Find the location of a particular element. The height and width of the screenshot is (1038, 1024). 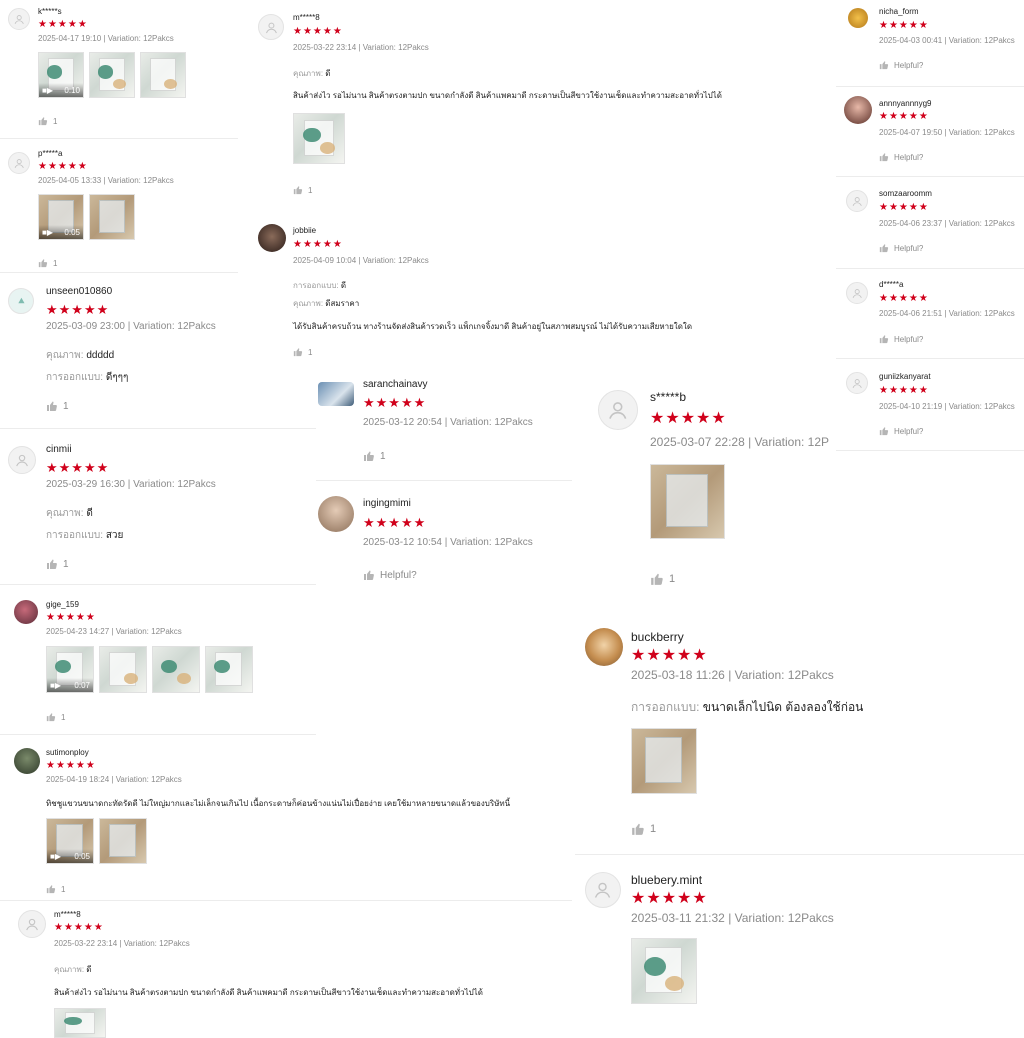

review-video-thumbnail: ■▶ 0:10 is located at coordinates (61, 75).